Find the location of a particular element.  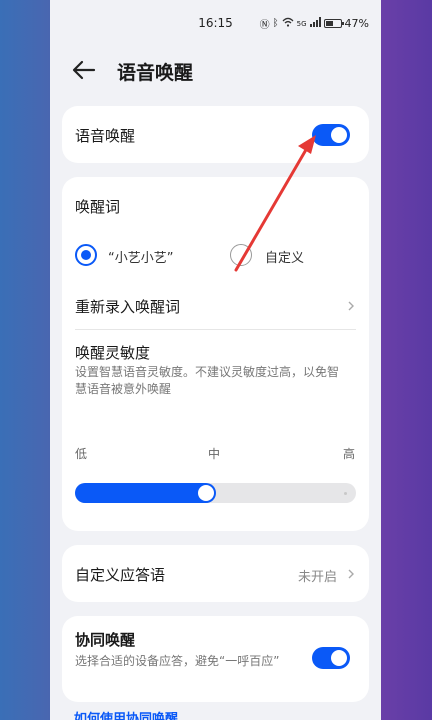

bluetooth-icon: ᛒ is located at coordinates (275, 23).